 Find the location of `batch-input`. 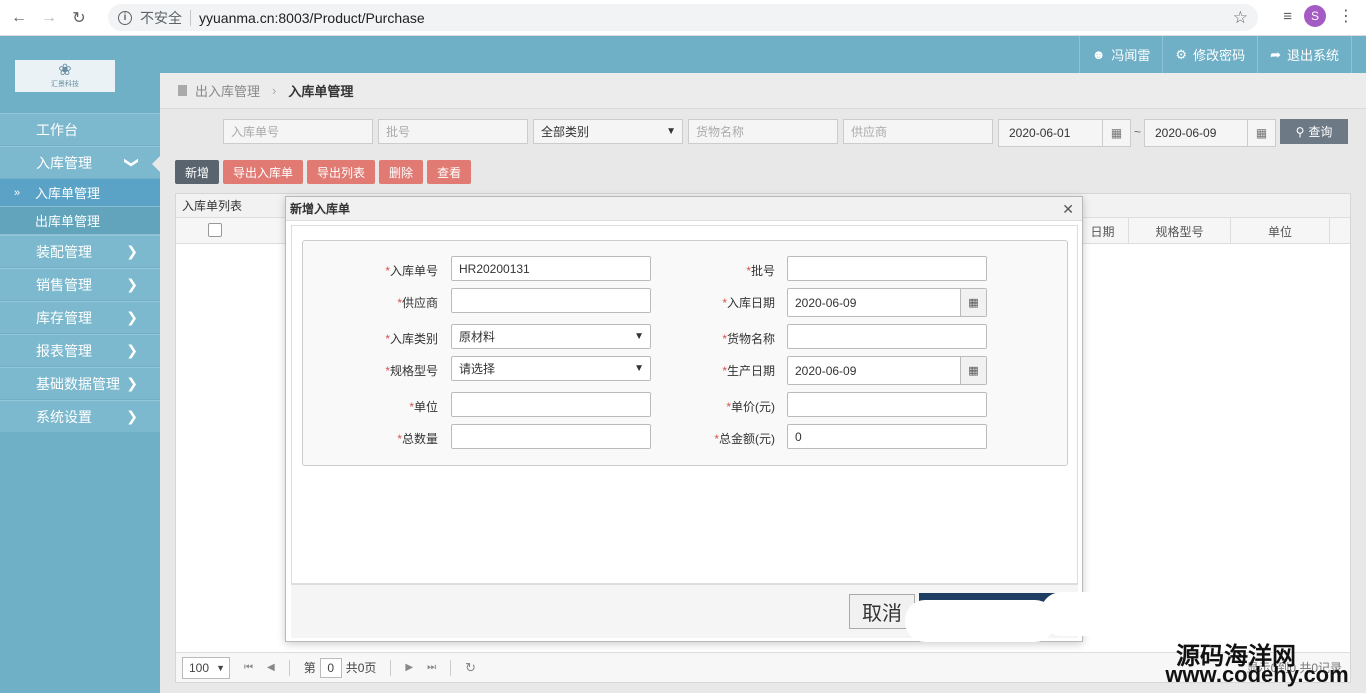

batch-input is located at coordinates (887, 268).